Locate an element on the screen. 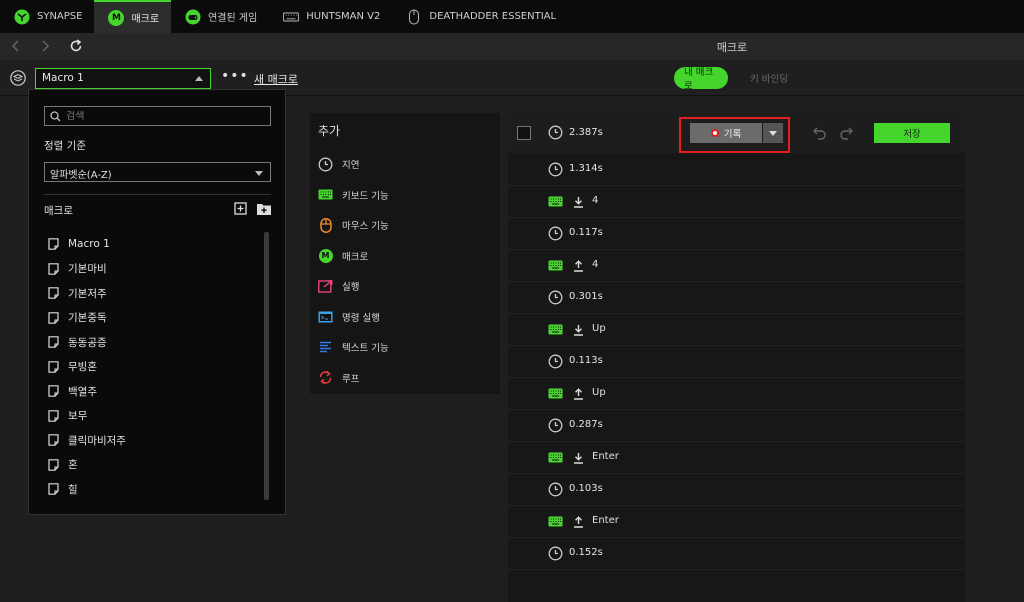 This screenshot has height=602, width=1024. tab-synapse: SYNAPSE is located at coordinates (47, 16).